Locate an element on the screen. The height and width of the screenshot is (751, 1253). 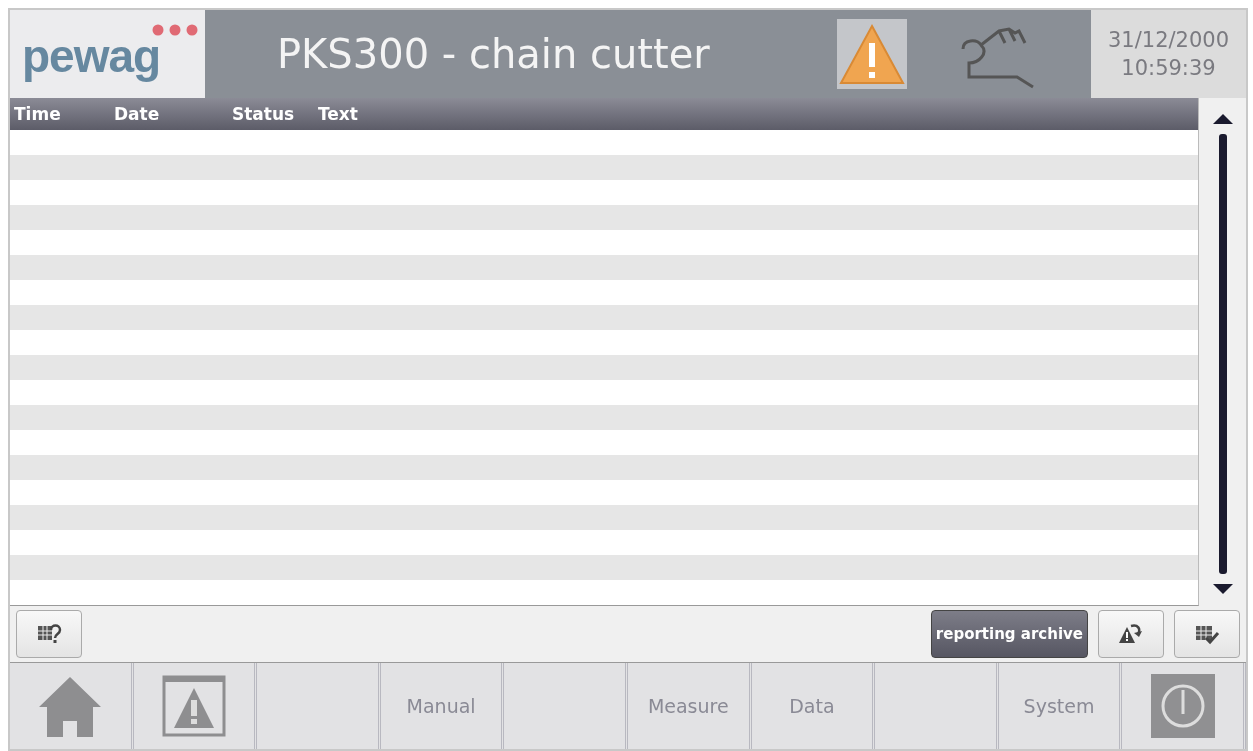
logo: pewag is located at coordinates (107, 54).